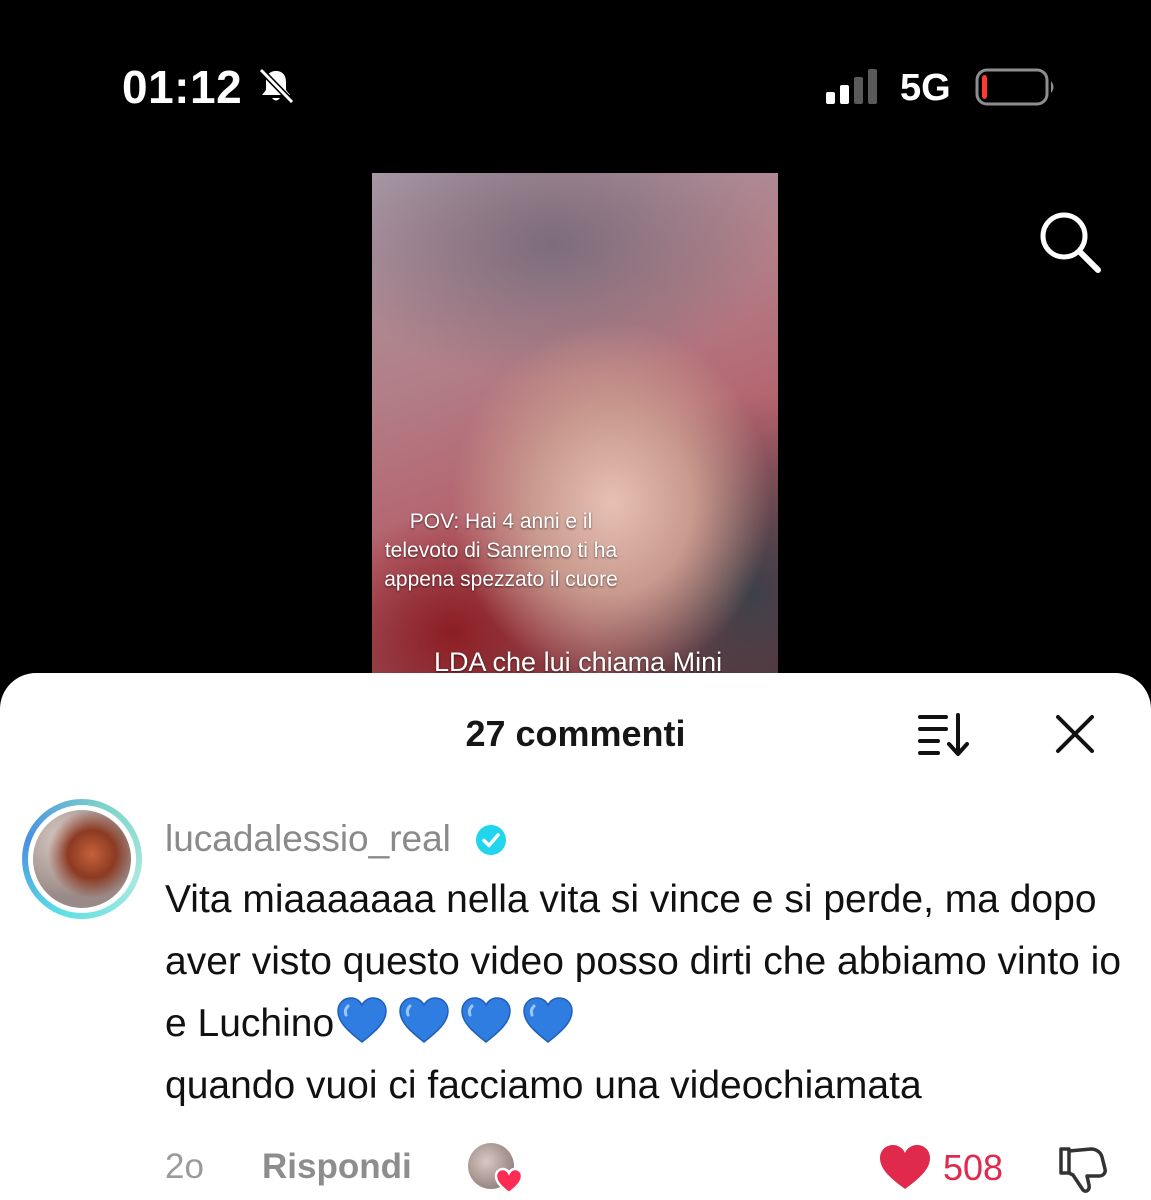 The width and height of the screenshot is (1151, 1200). What do you see at coordinates (1069, 241) in the screenshot?
I see `search-icon` at bounding box center [1069, 241].